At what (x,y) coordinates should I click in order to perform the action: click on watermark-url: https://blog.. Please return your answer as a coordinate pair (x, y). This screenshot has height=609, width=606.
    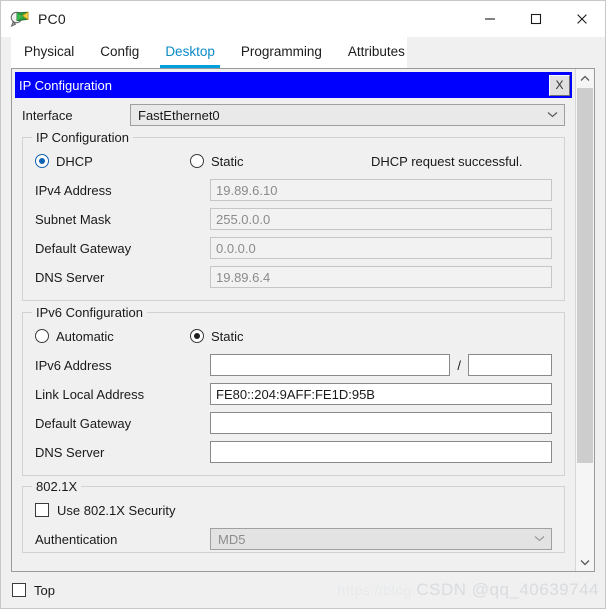
    Looking at the image, I should click on (377, 590).